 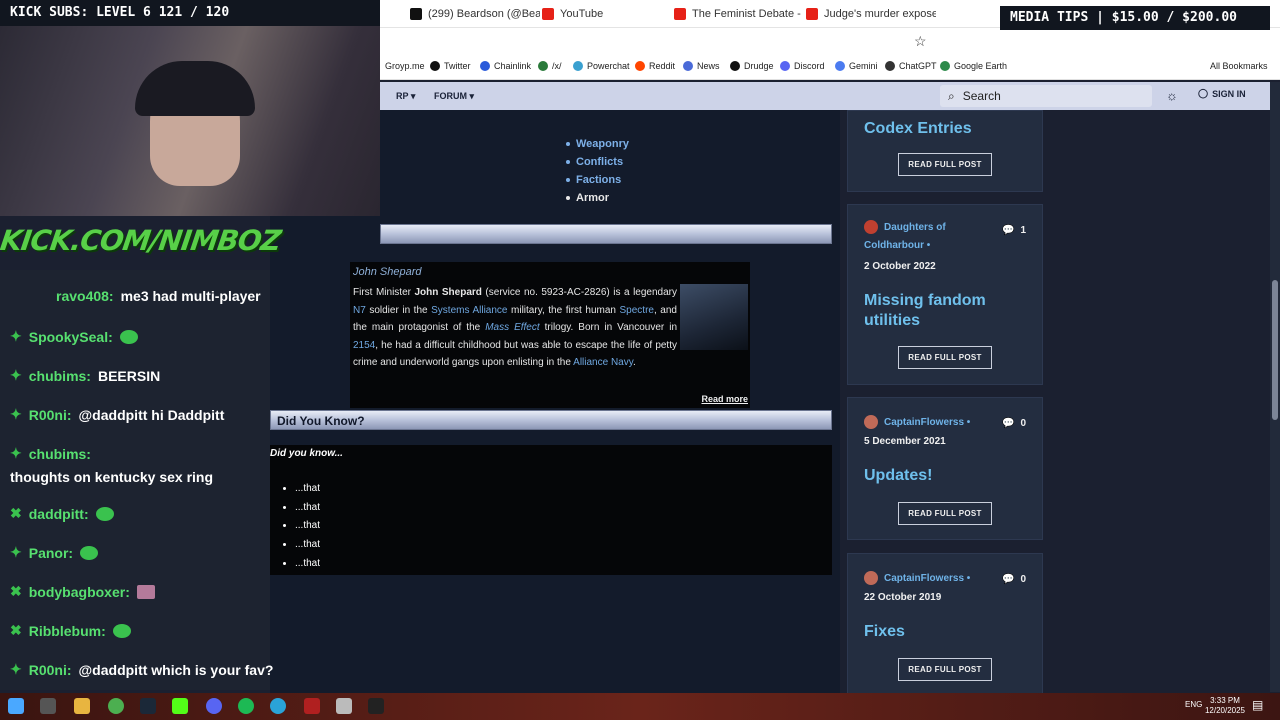 I want to click on bookmark: Discord, so click(x=802, y=66).